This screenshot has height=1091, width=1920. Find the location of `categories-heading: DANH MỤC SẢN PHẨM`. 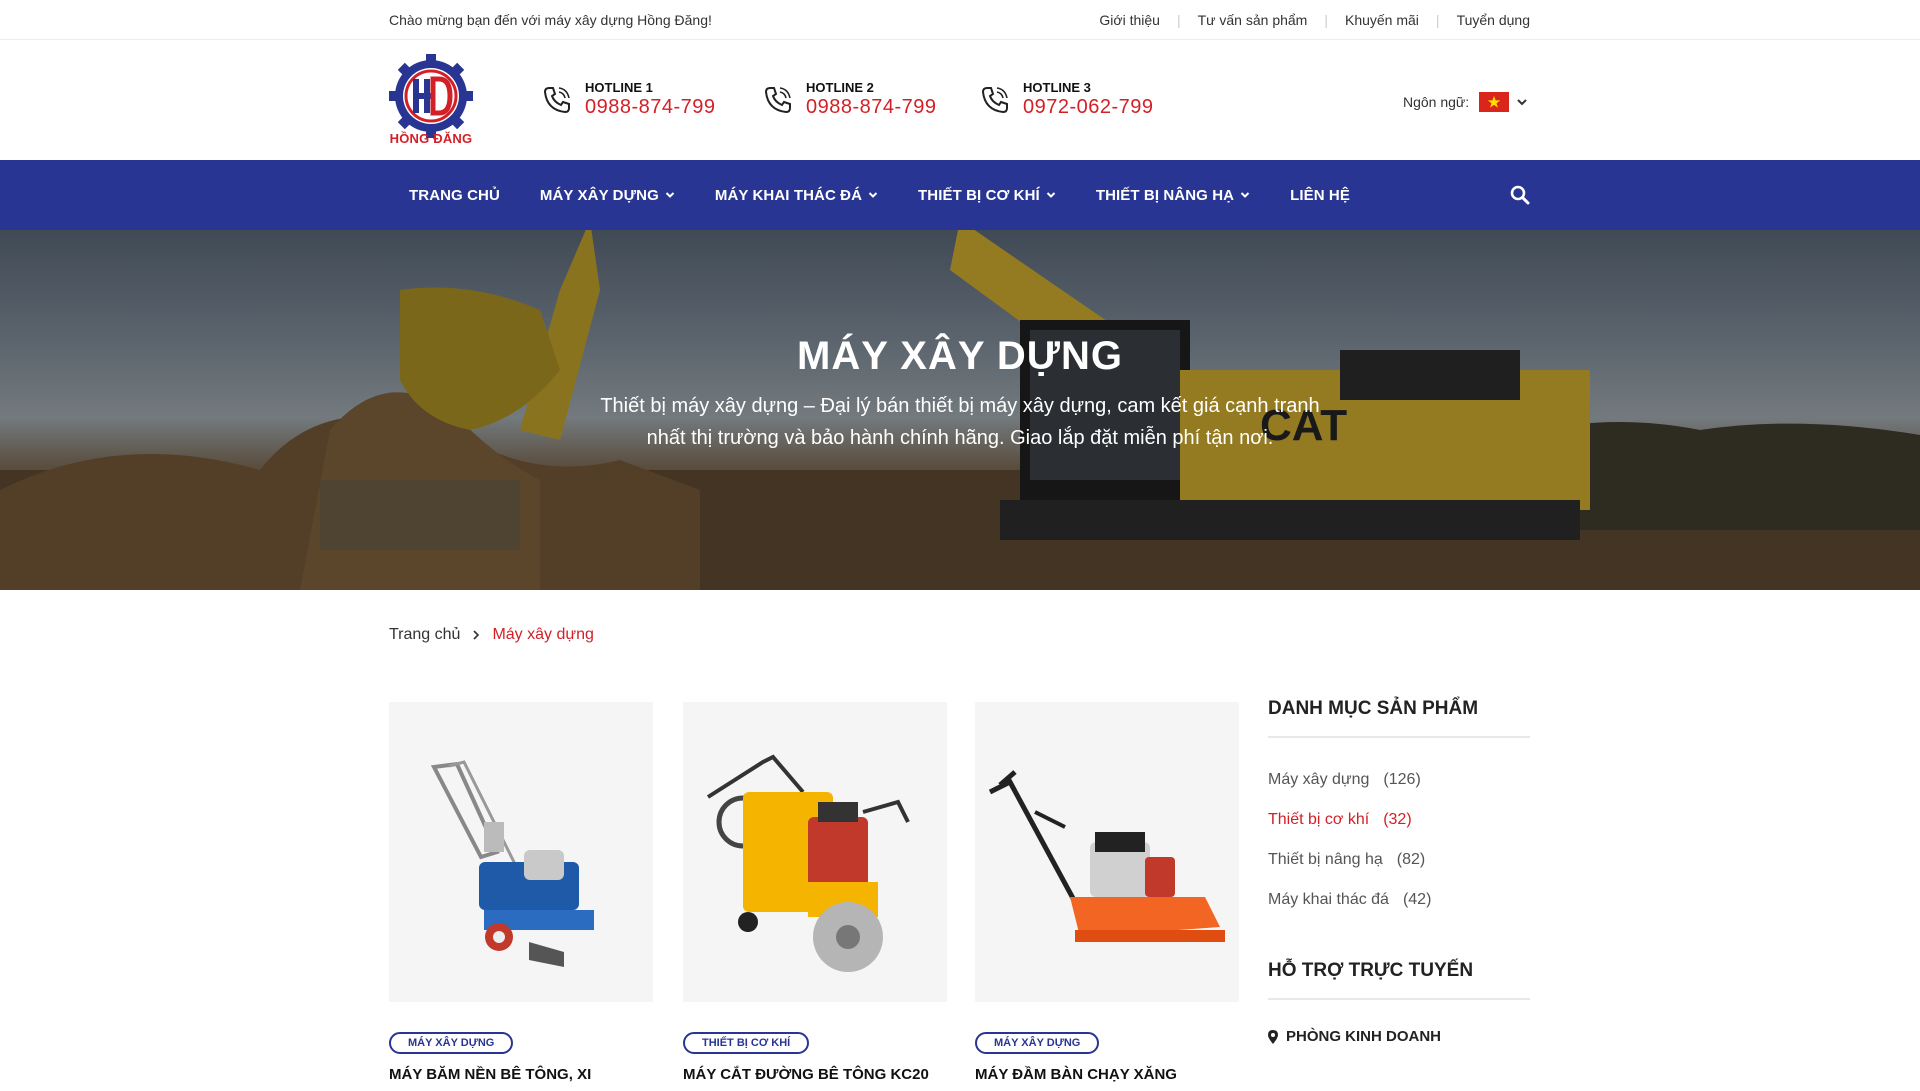

categories-heading: DANH MỤC SẢN PHẨM is located at coordinates (1399, 718).